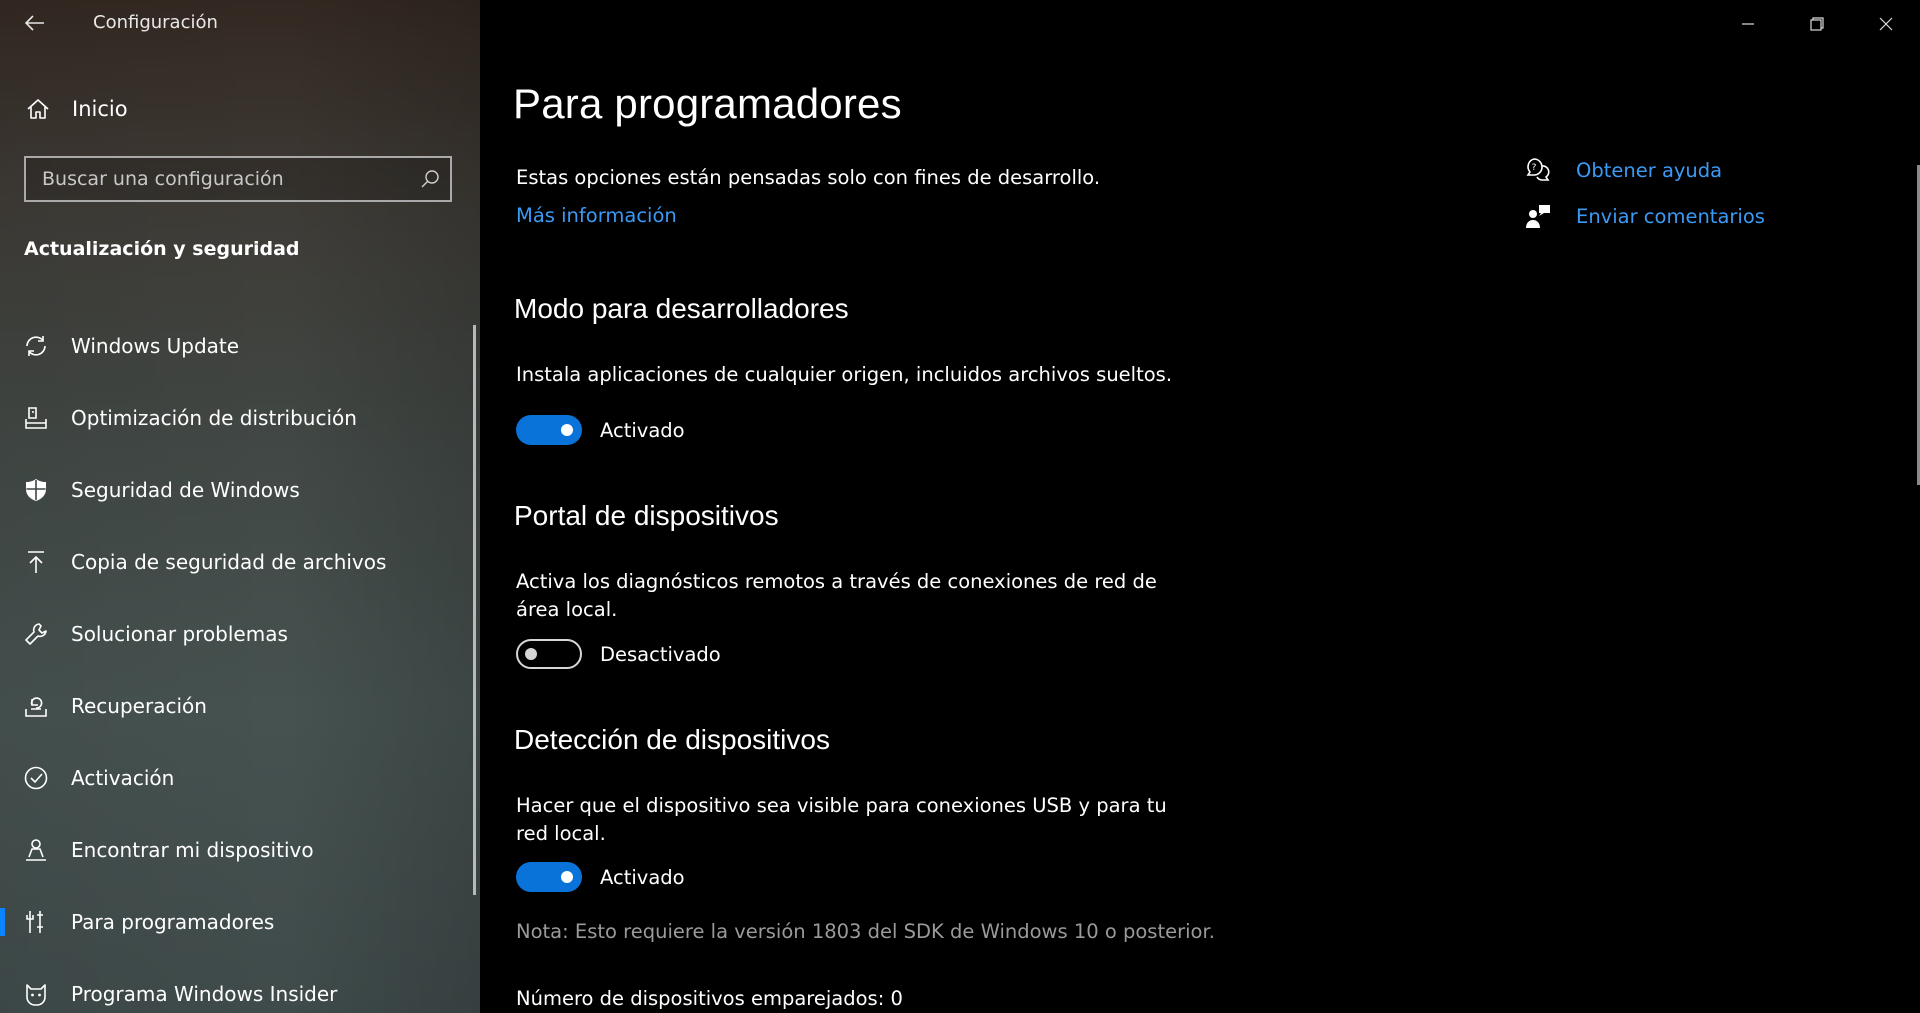 This screenshot has height=1013, width=1920. Describe the element at coordinates (36, 850) in the screenshot. I see `person-location-icon` at that location.